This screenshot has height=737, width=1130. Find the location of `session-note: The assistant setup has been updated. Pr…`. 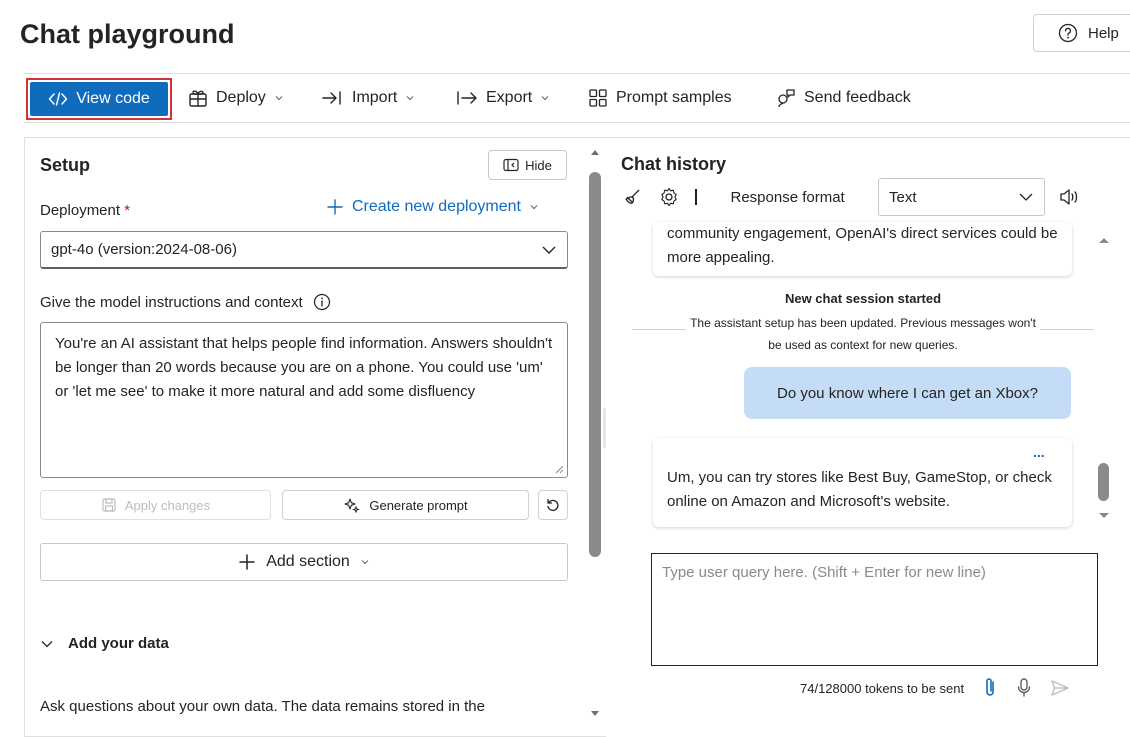

session-note: The assistant setup has been updated. Pr… is located at coordinates (863, 323).